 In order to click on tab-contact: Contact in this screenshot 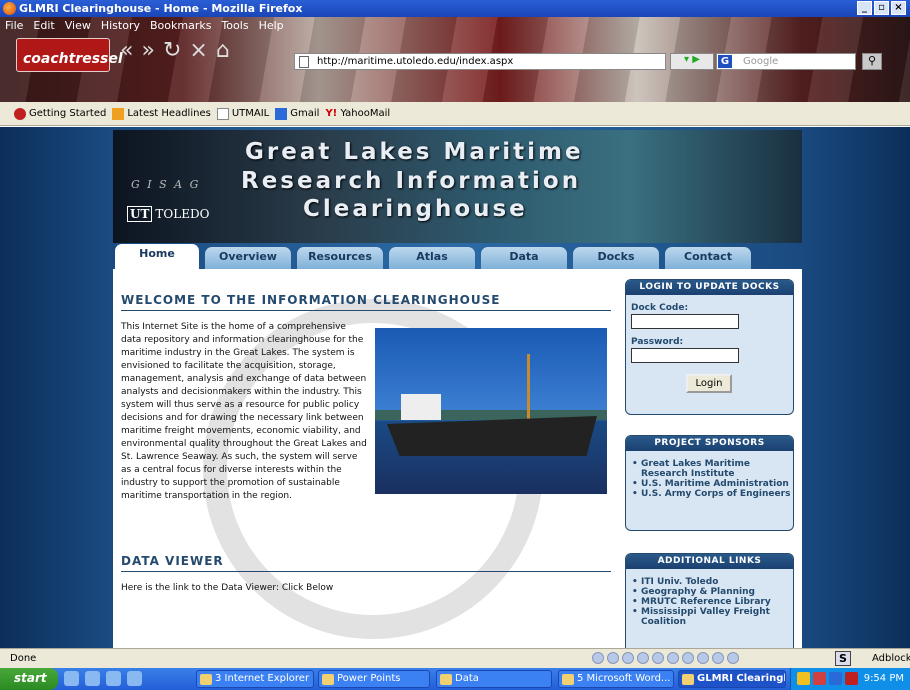, I will do `click(708, 258)`.